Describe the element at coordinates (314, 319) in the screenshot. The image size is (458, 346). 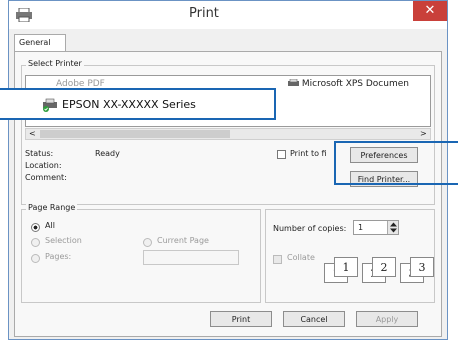
I see `cancel-button: Cancel` at that location.